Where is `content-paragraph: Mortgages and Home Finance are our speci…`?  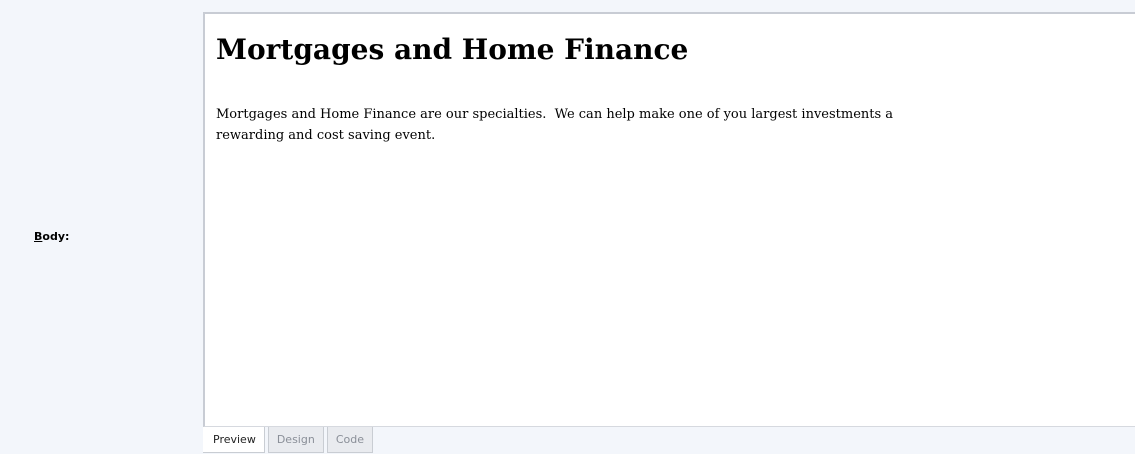
content-paragraph: Mortgages and Home Finance are our speci… is located at coordinates (555, 125).